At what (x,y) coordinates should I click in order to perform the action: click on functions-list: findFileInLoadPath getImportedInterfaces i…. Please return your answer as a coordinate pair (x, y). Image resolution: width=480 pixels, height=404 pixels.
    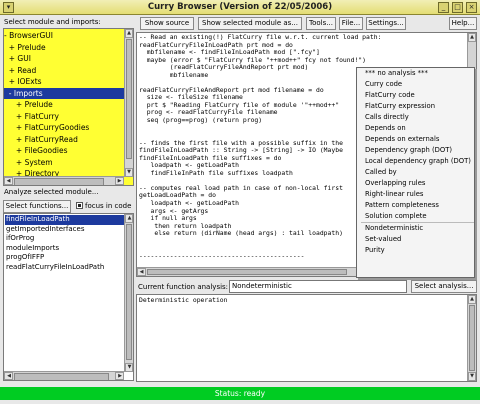
    Looking at the image, I should click on (68, 297).